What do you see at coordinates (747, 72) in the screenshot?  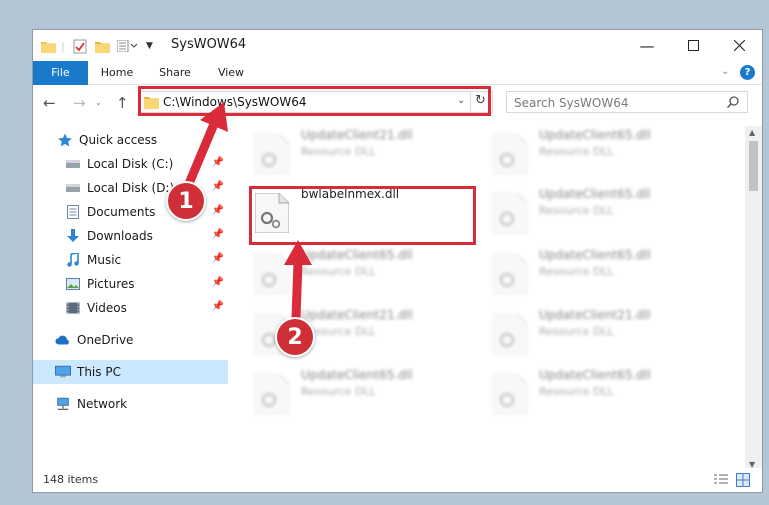 I see `help-icon: ?` at bounding box center [747, 72].